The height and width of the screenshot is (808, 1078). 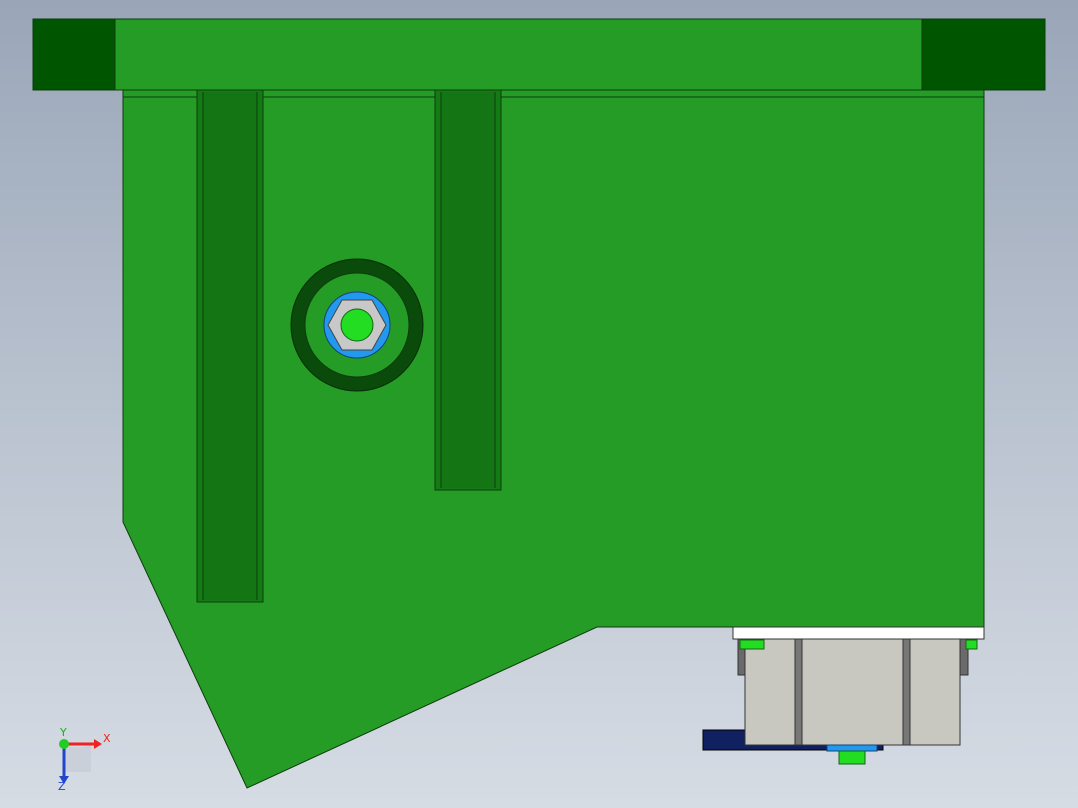 What do you see at coordinates (98, 744) in the screenshot?
I see `x-axis-arrowhead` at bounding box center [98, 744].